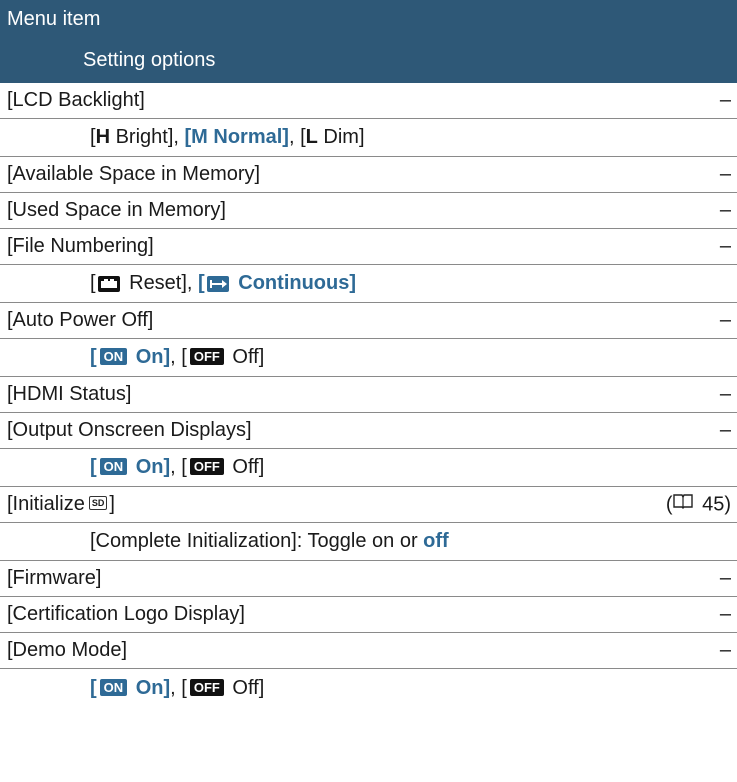  Describe the element at coordinates (368, 431) in the screenshot. I see `menu-row-output-onscreen-displays: [Output Onscreen Displays] –` at that location.